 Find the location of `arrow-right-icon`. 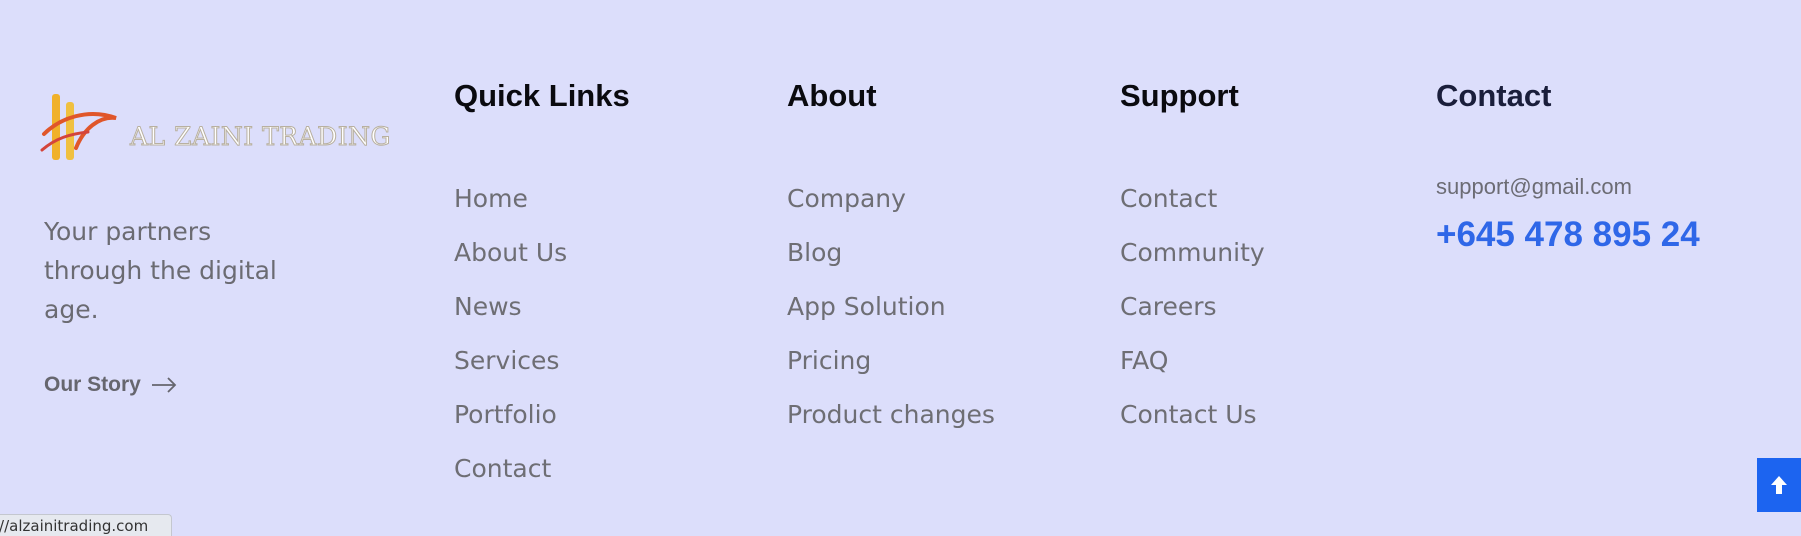

arrow-right-icon is located at coordinates (164, 385).